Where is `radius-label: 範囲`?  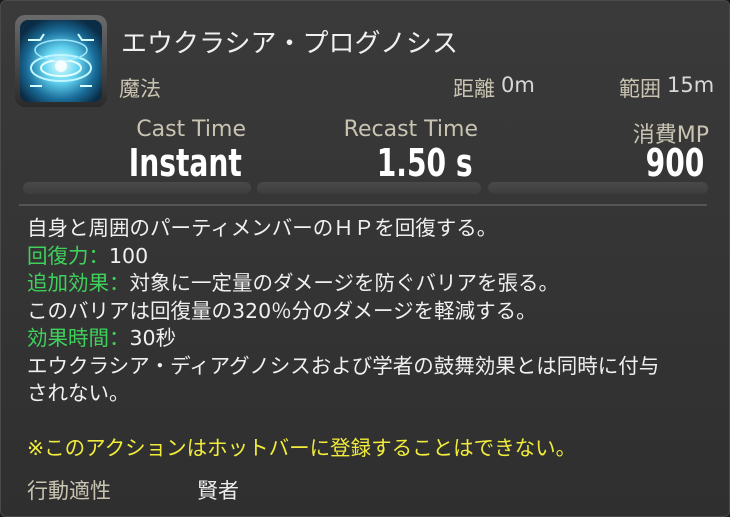 radius-label: 範囲 is located at coordinates (640, 89).